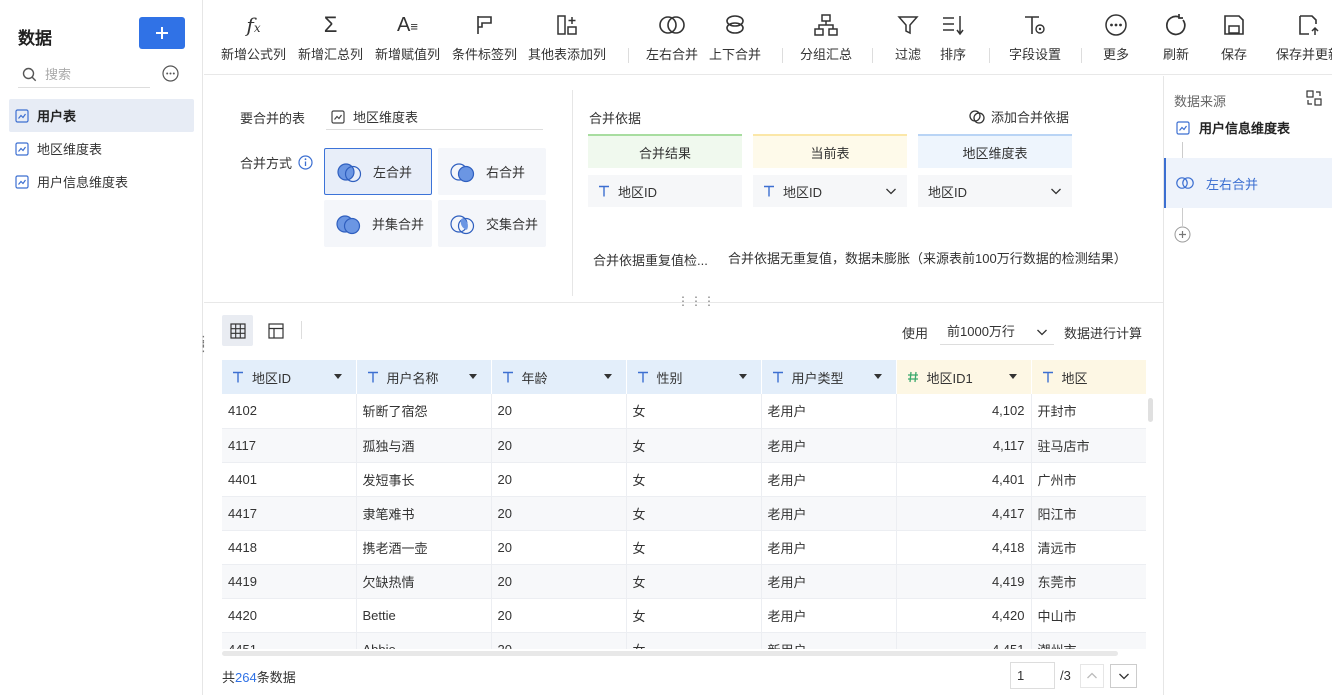 This screenshot has height=695, width=1332. What do you see at coordinates (378, 171) in the screenshot?
I see `left-merge-option: 左合并` at bounding box center [378, 171].